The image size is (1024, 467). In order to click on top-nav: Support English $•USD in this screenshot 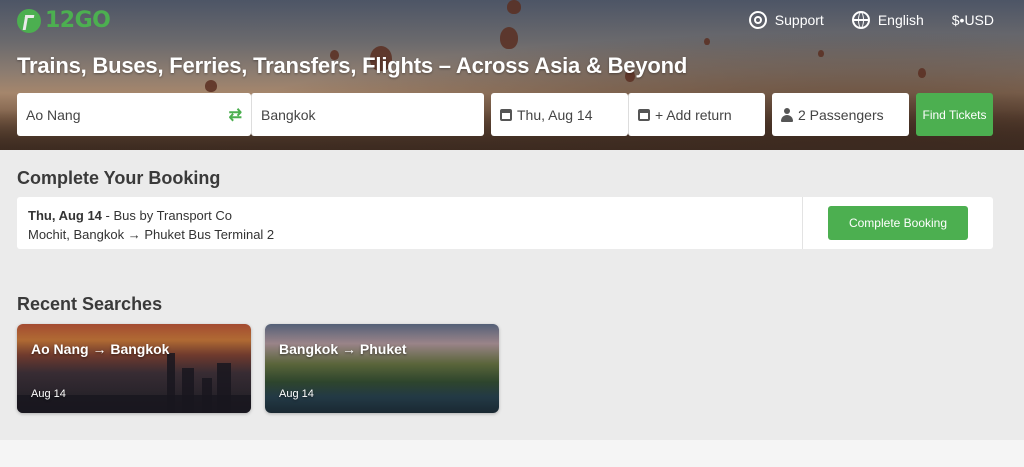, I will do `click(871, 20)`.